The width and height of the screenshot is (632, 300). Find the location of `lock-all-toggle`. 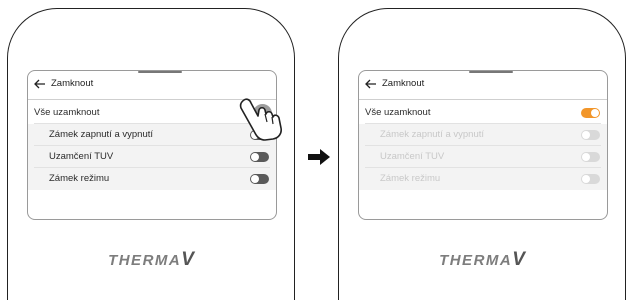

lock-all-toggle is located at coordinates (590, 113).